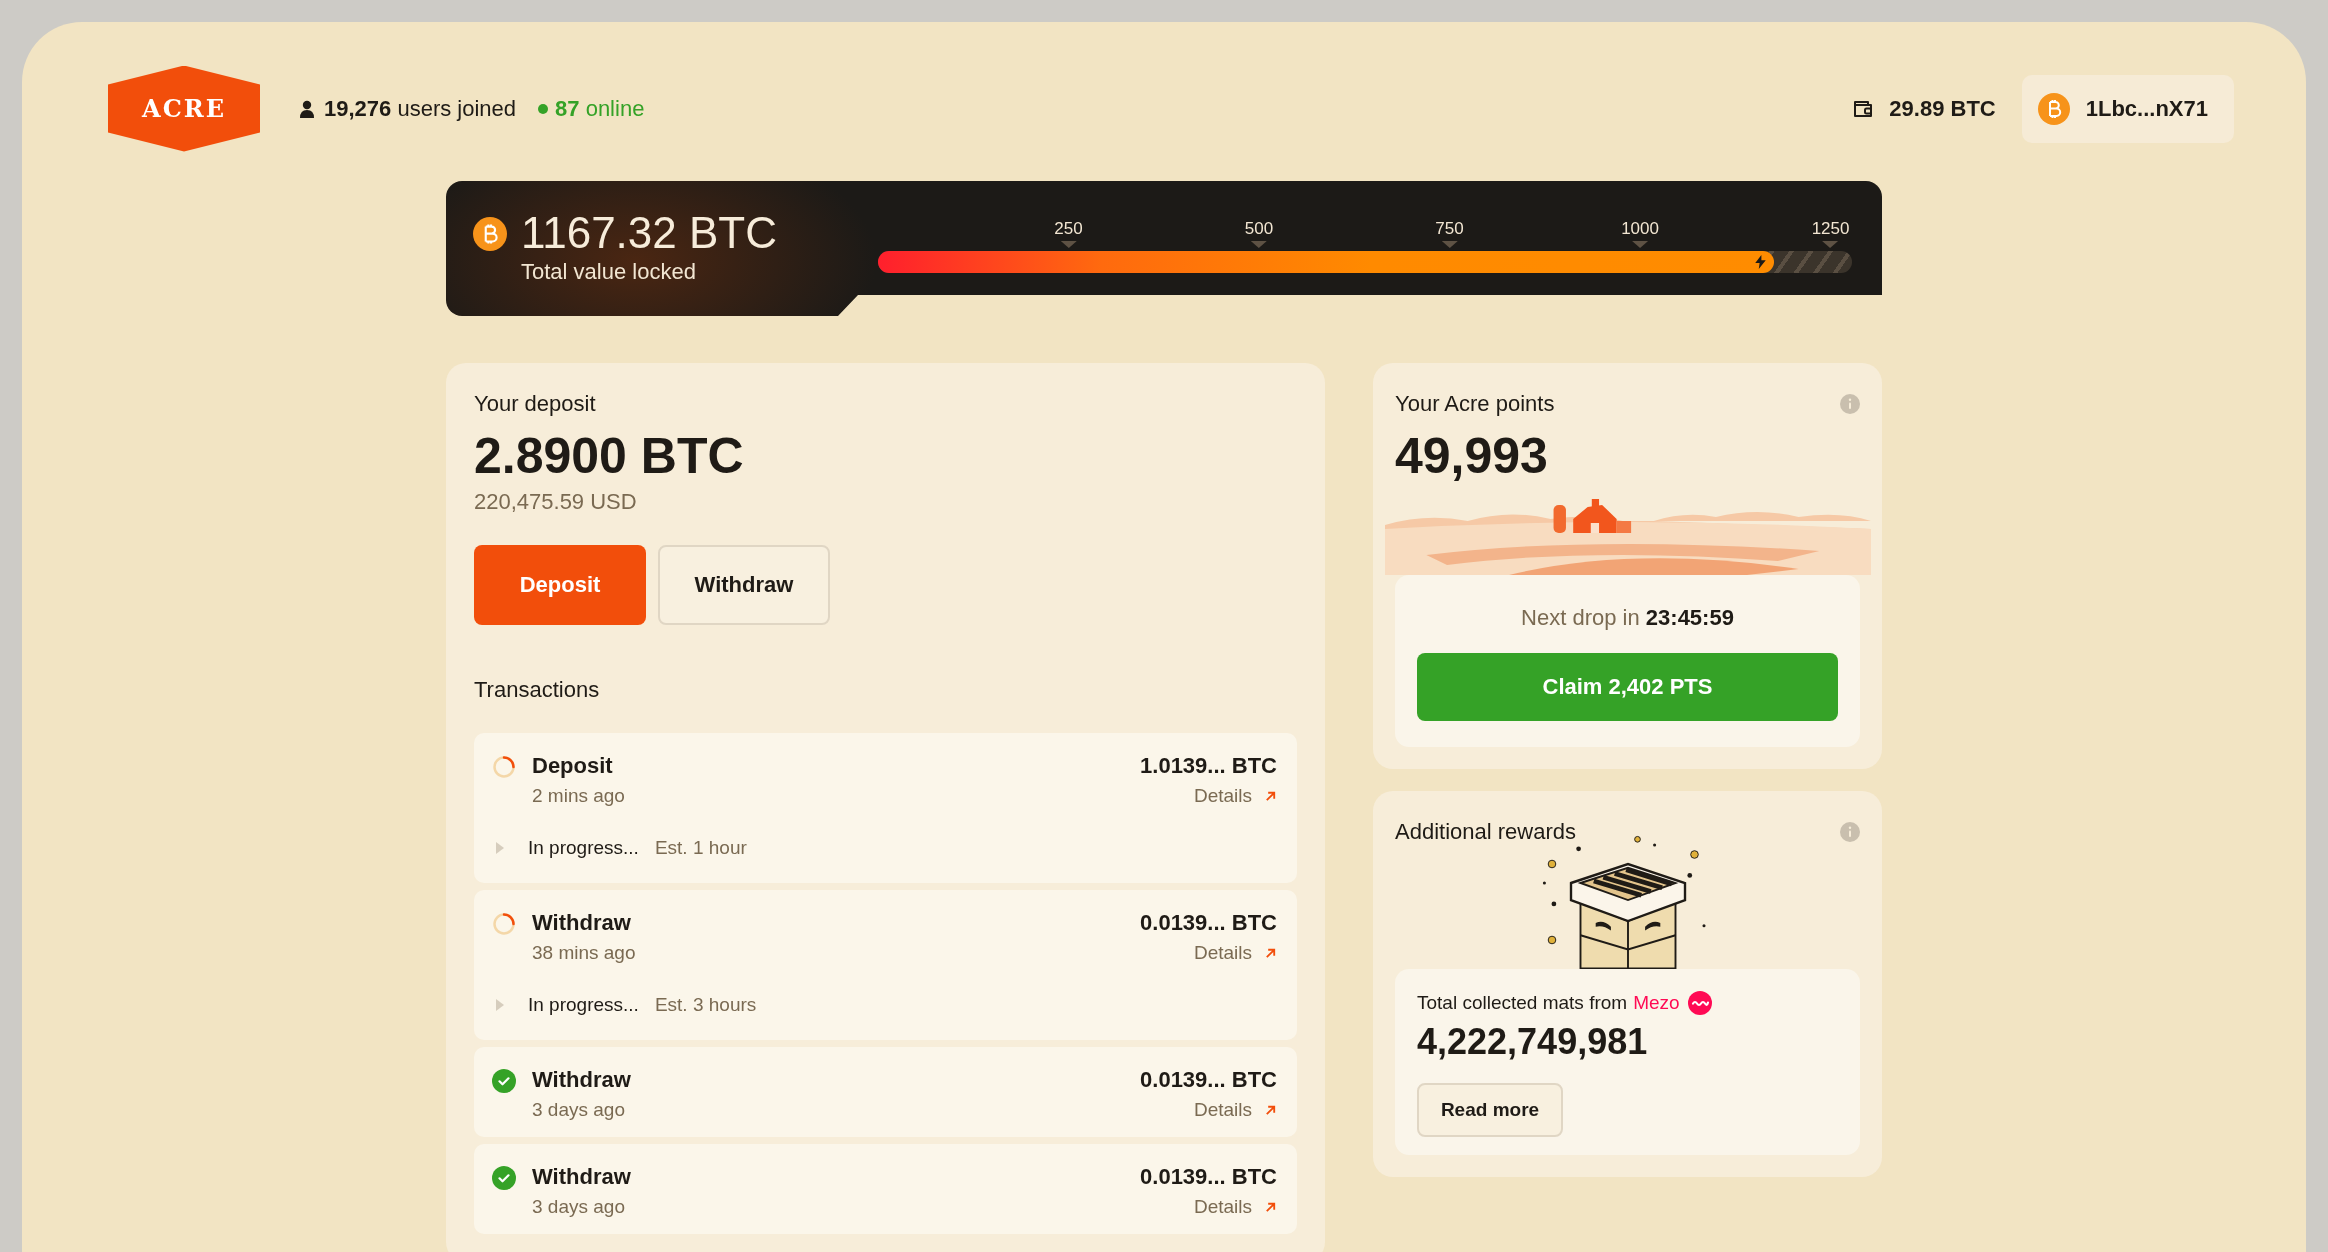 The height and width of the screenshot is (1252, 2328). What do you see at coordinates (1068, 229) in the screenshot?
I see `tick-label: 250` at bounding box center [1068, 229].